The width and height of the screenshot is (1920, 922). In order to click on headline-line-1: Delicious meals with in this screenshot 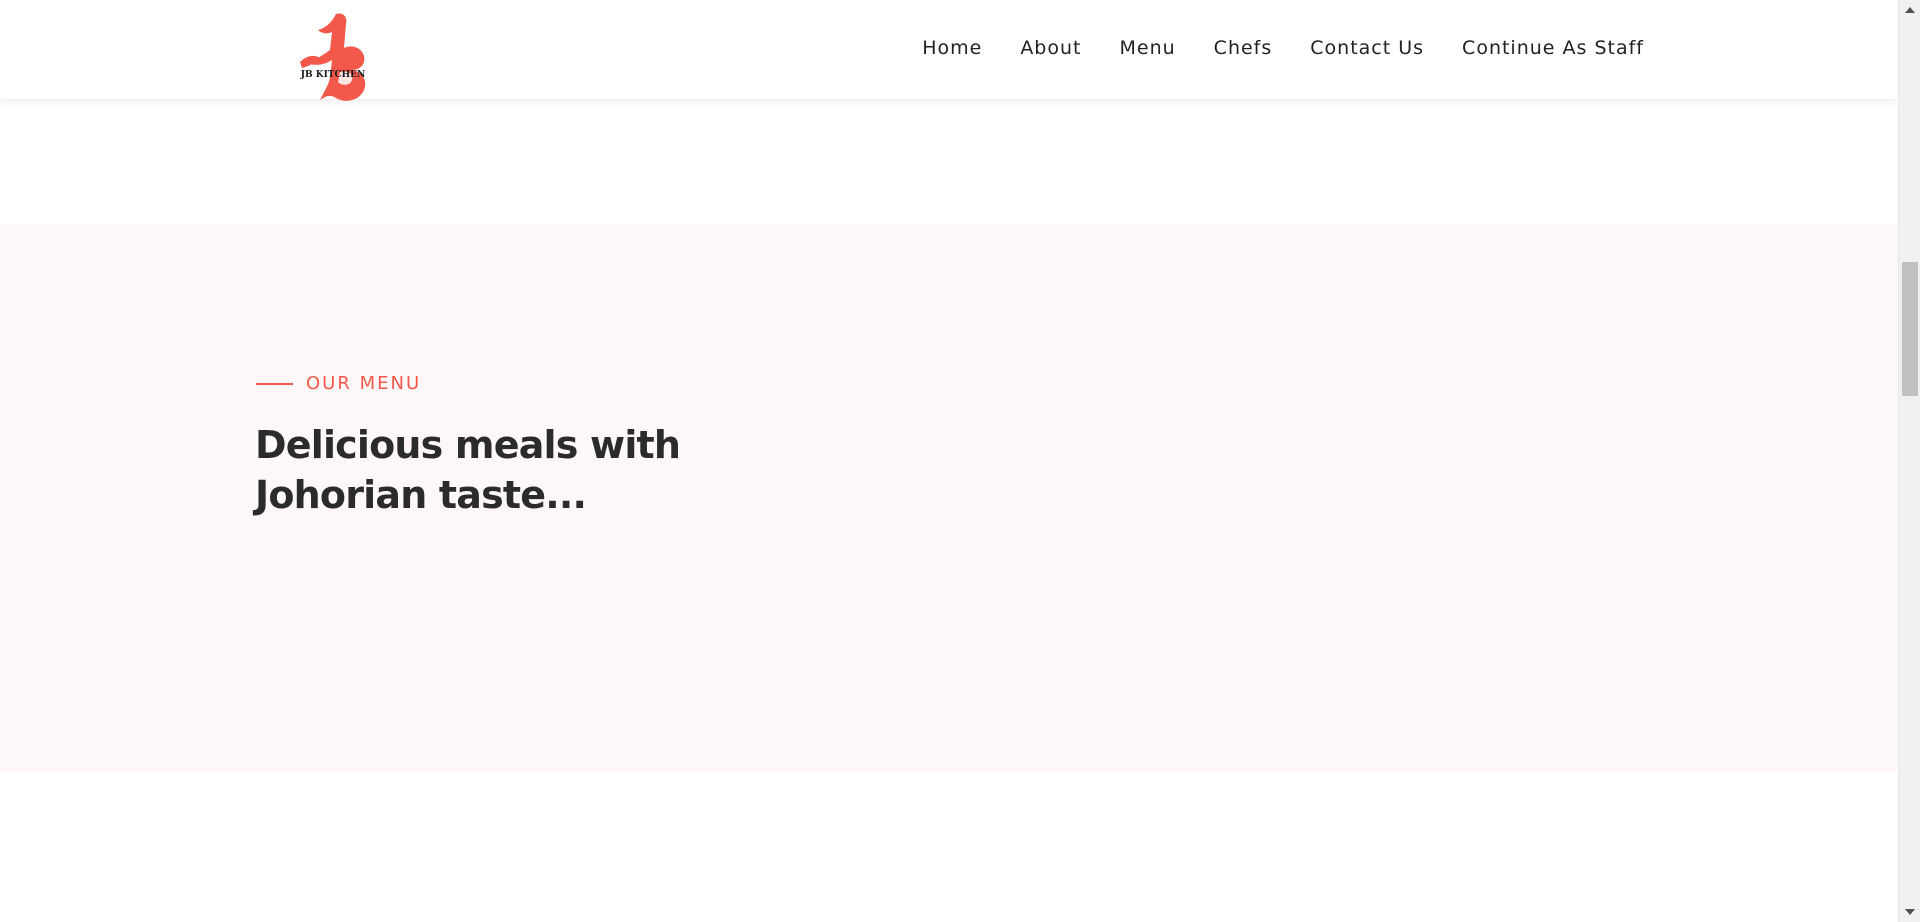, I will do `click(468, 445)`.